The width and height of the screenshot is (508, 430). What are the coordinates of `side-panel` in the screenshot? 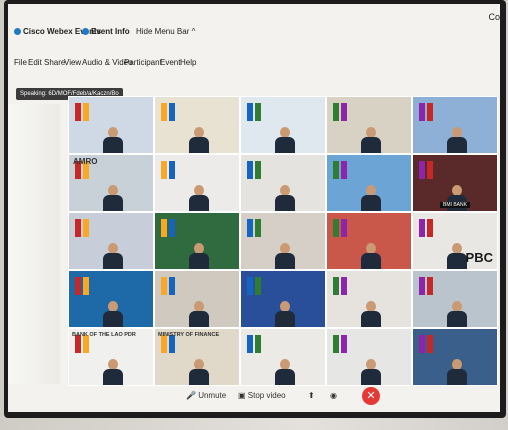 It's located at (34, 244).